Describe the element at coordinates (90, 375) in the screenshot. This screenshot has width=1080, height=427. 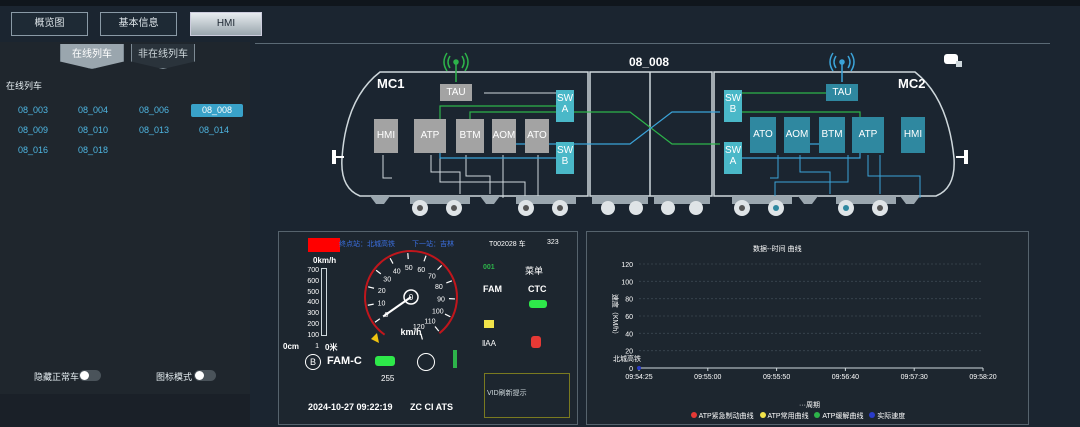
I see `hide-normal-toggle` at that location.